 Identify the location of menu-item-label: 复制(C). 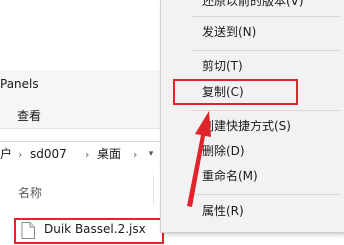
(223, 92).